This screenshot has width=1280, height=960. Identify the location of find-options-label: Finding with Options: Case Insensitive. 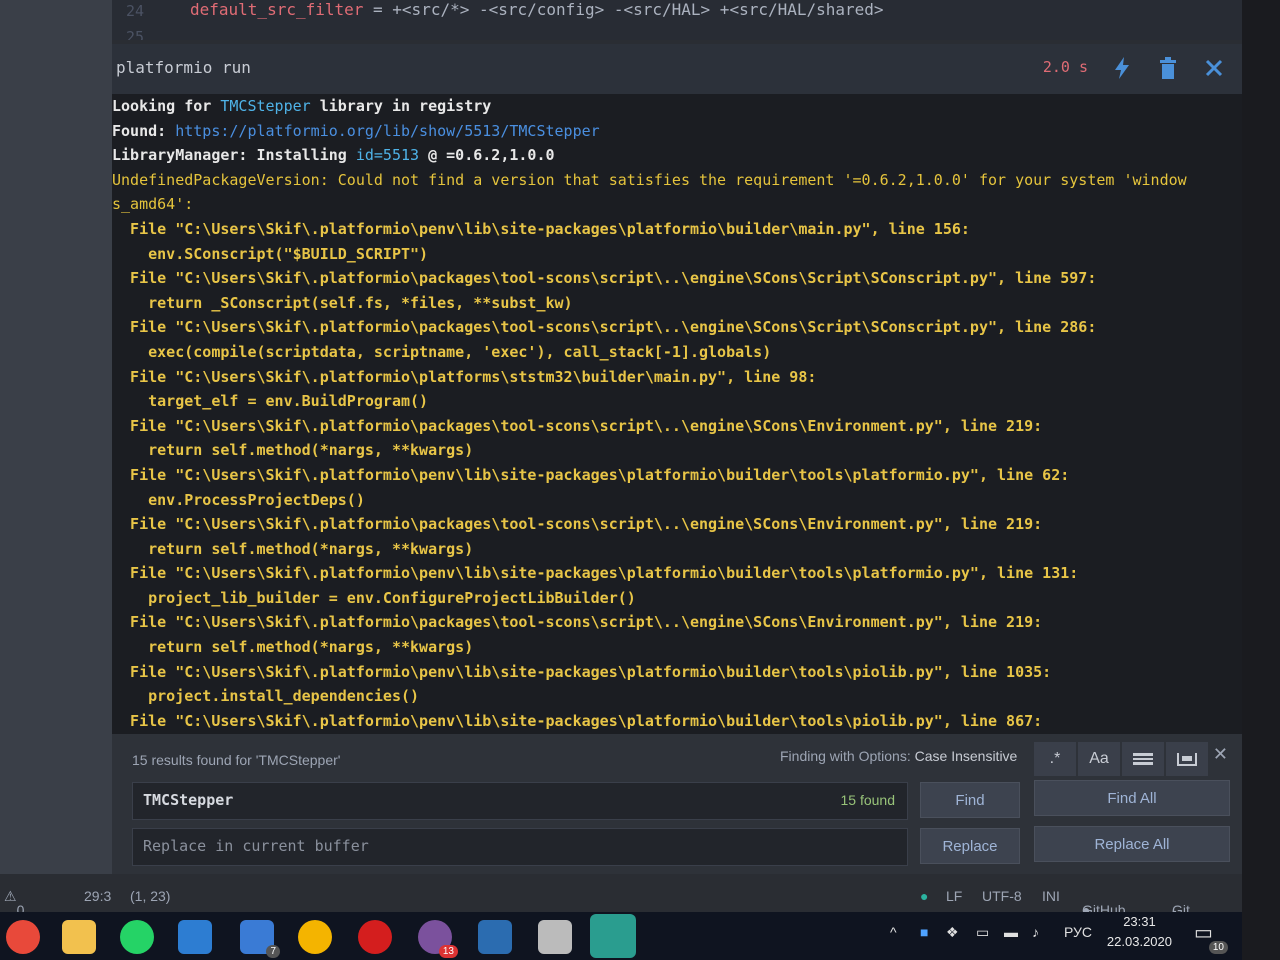
(899, 756).